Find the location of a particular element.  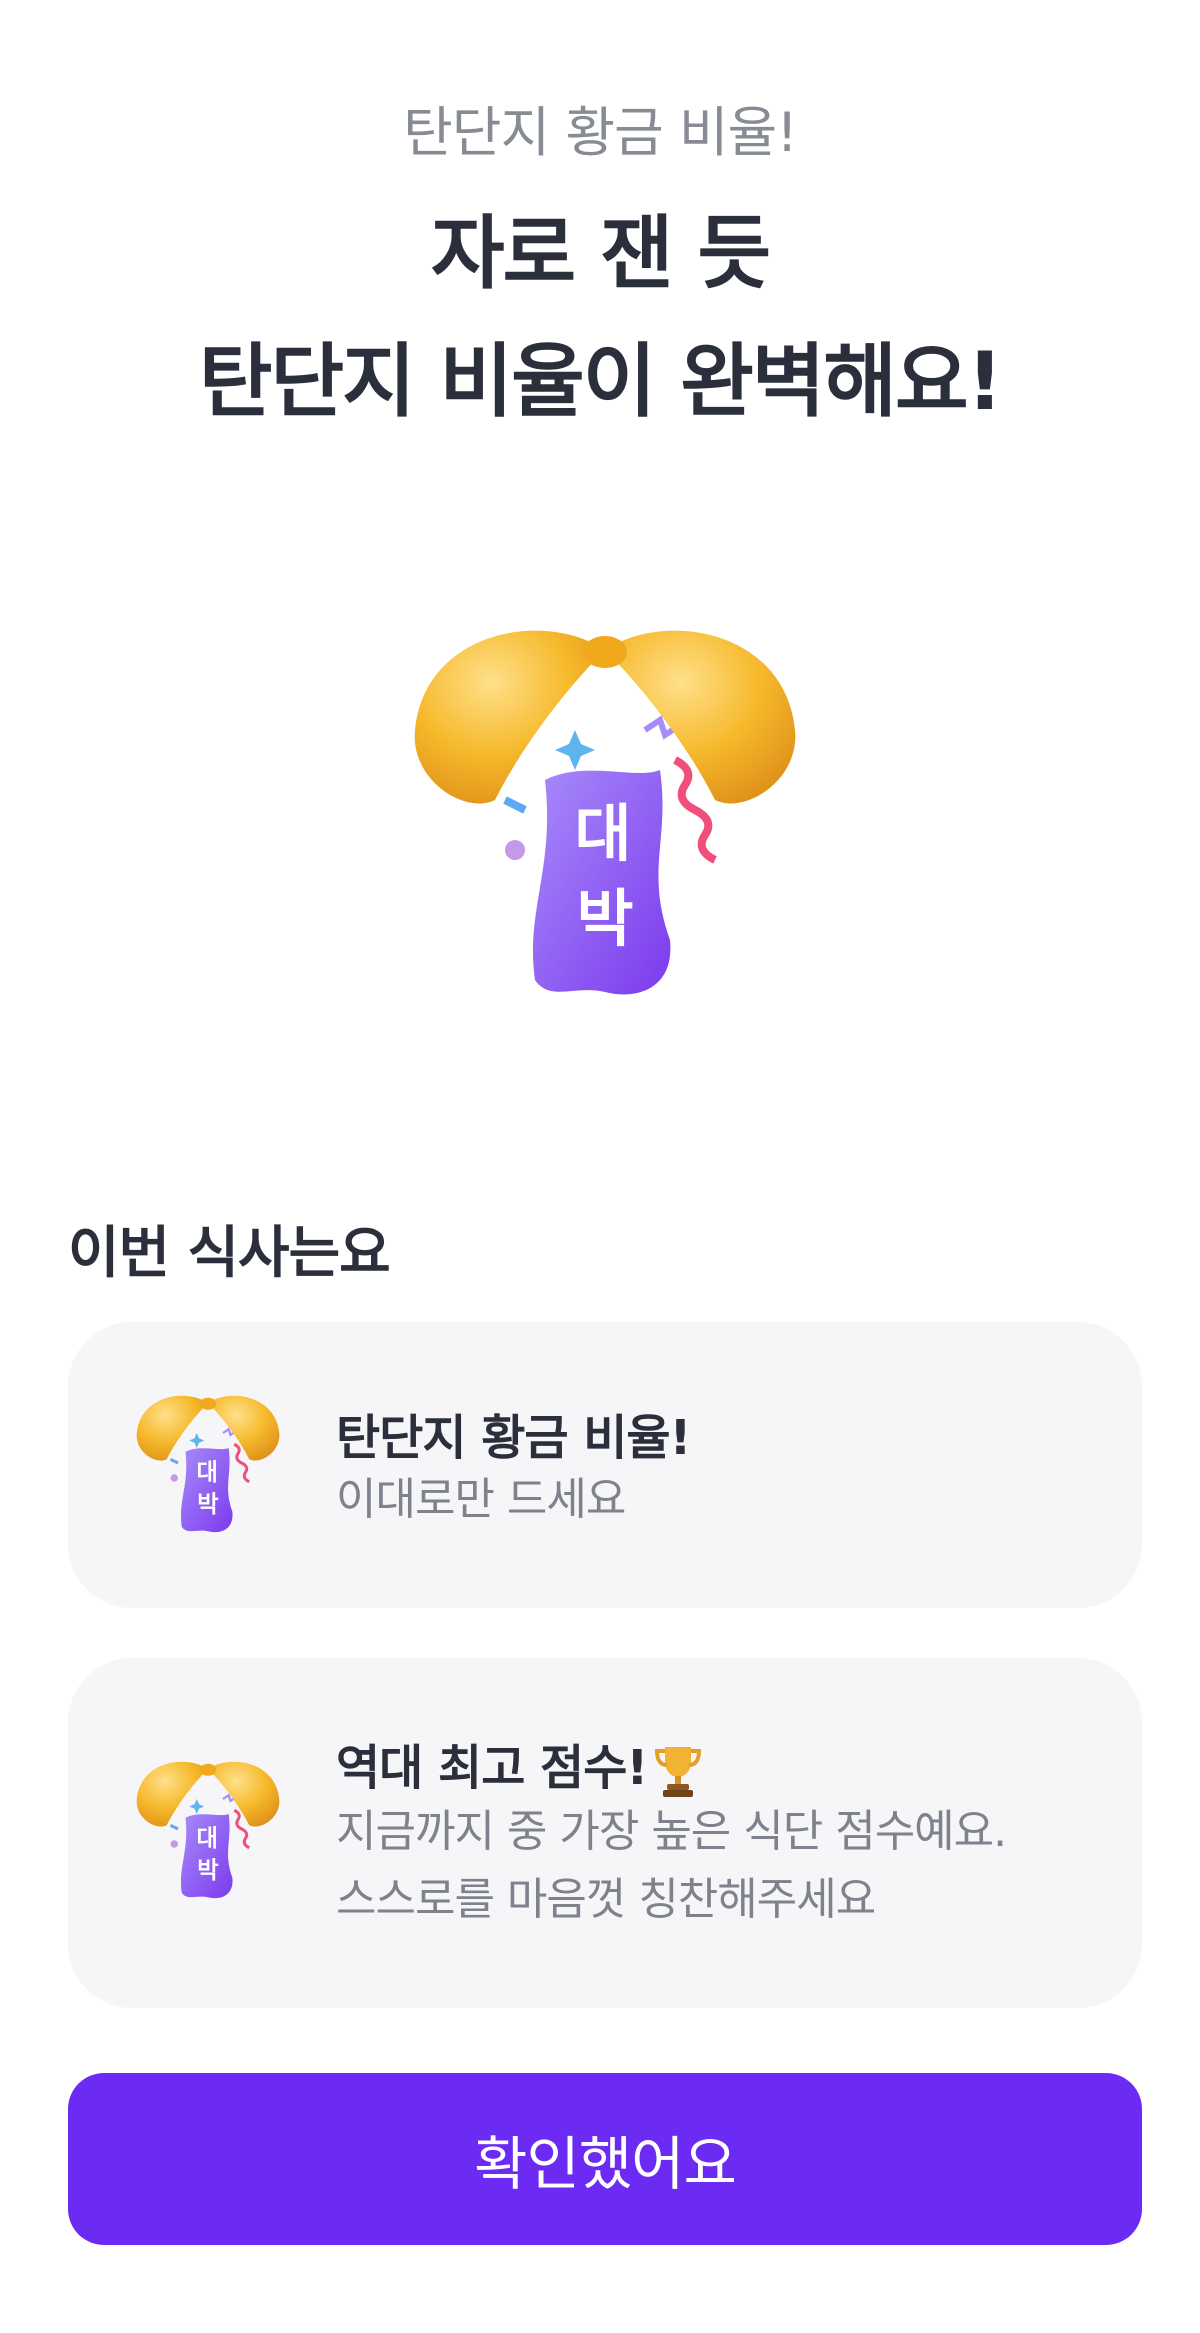

card-desc-line: 이대로만 드세요 is located at coordinates (481, 1499).